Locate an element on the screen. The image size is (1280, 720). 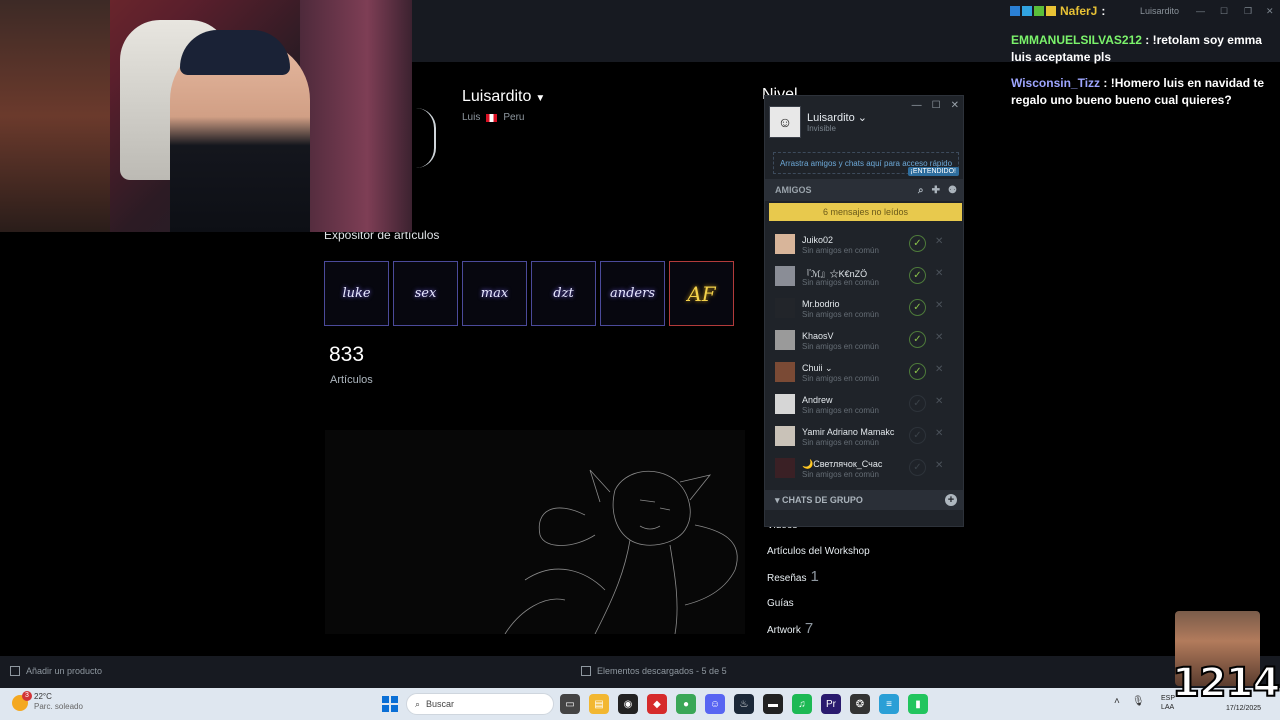
premiere-icon: Pr is located at coordinates (831, 704).